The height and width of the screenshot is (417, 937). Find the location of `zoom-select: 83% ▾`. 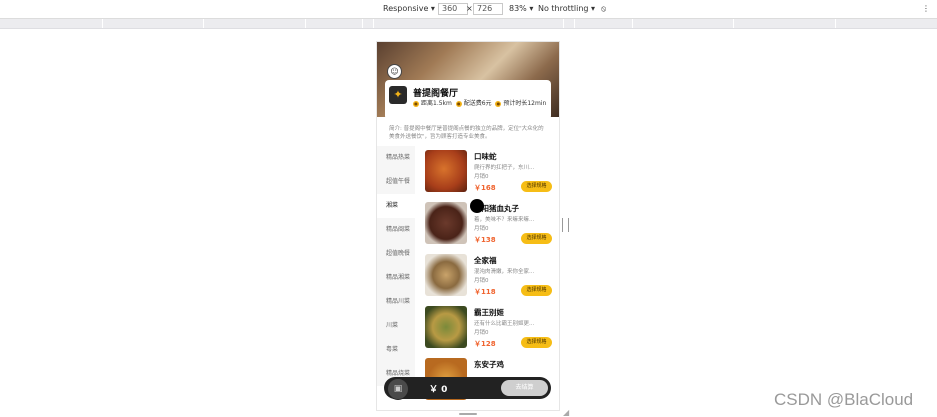

zoom-select: 83% ▾ is located at coordinates (521, 9).